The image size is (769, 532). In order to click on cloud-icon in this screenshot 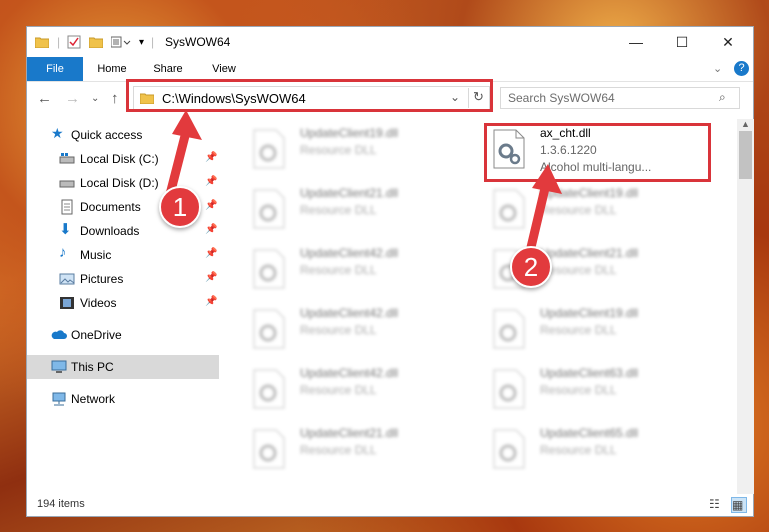, I will do `click(59, 335)`.